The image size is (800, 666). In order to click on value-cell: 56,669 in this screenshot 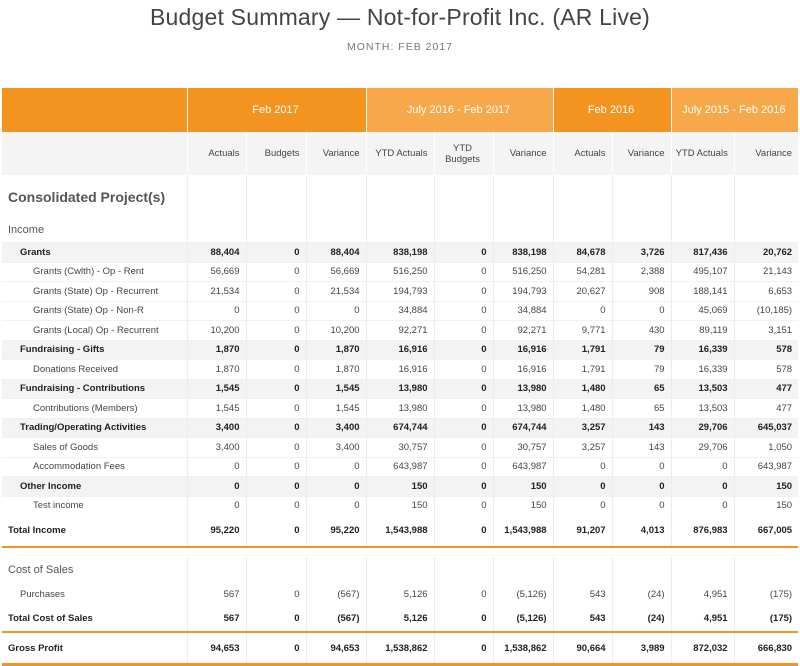, I will do `click(216, 271)`.